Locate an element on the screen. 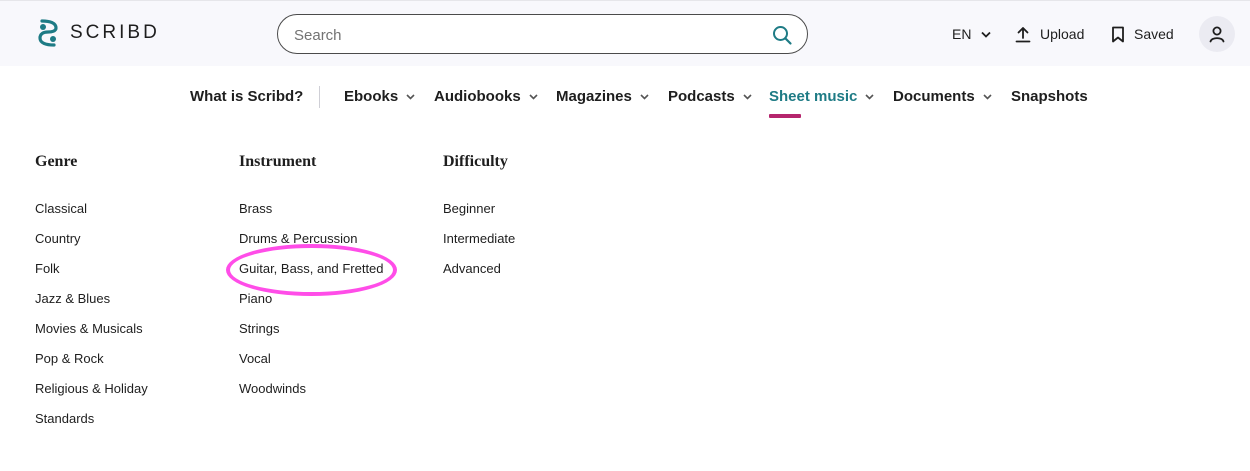  search-icon is located at coordinates (782, 35).